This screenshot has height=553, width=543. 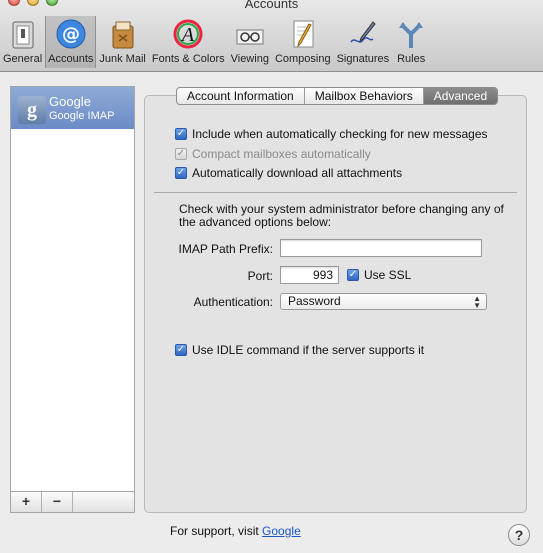 I want to click on toolbar-rules-label: Rules, so click(x=411, y=59).